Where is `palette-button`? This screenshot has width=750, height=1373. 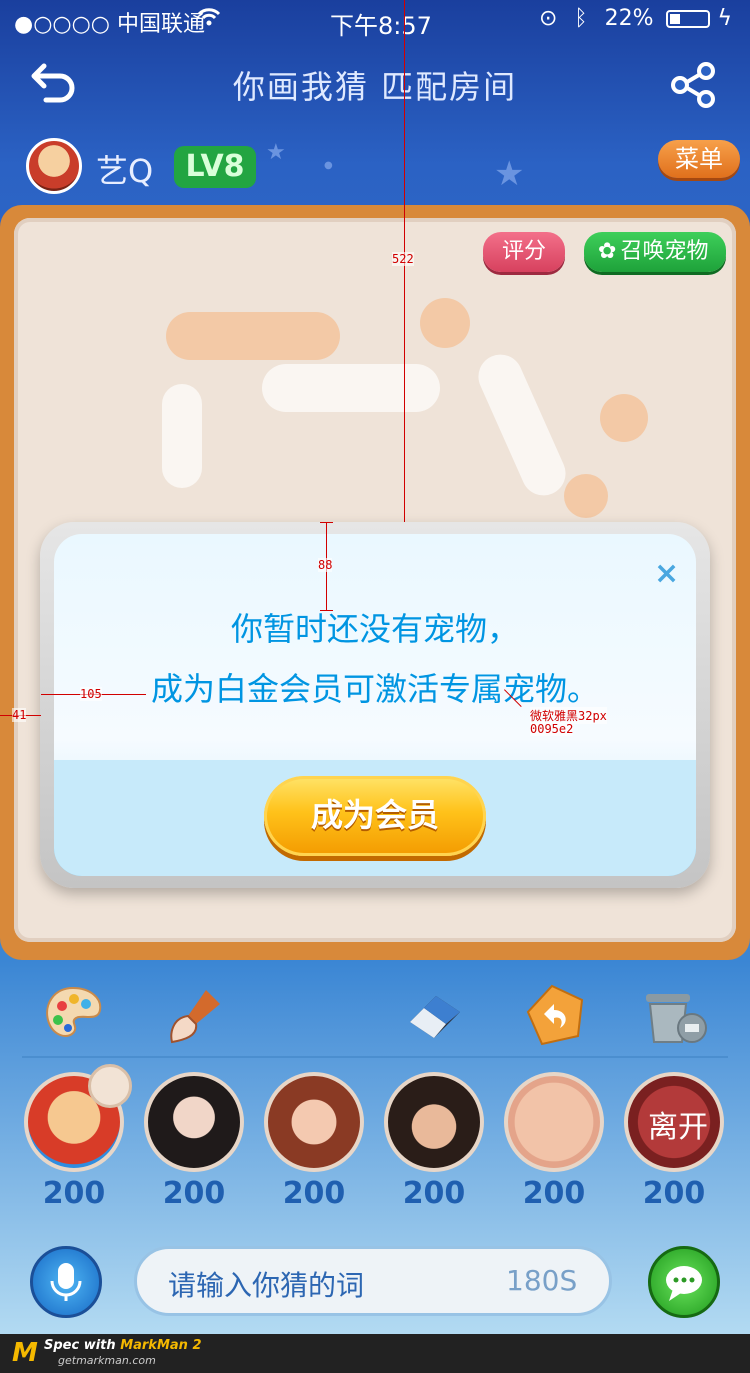 palette-button is located at coordinates (73, 1015).